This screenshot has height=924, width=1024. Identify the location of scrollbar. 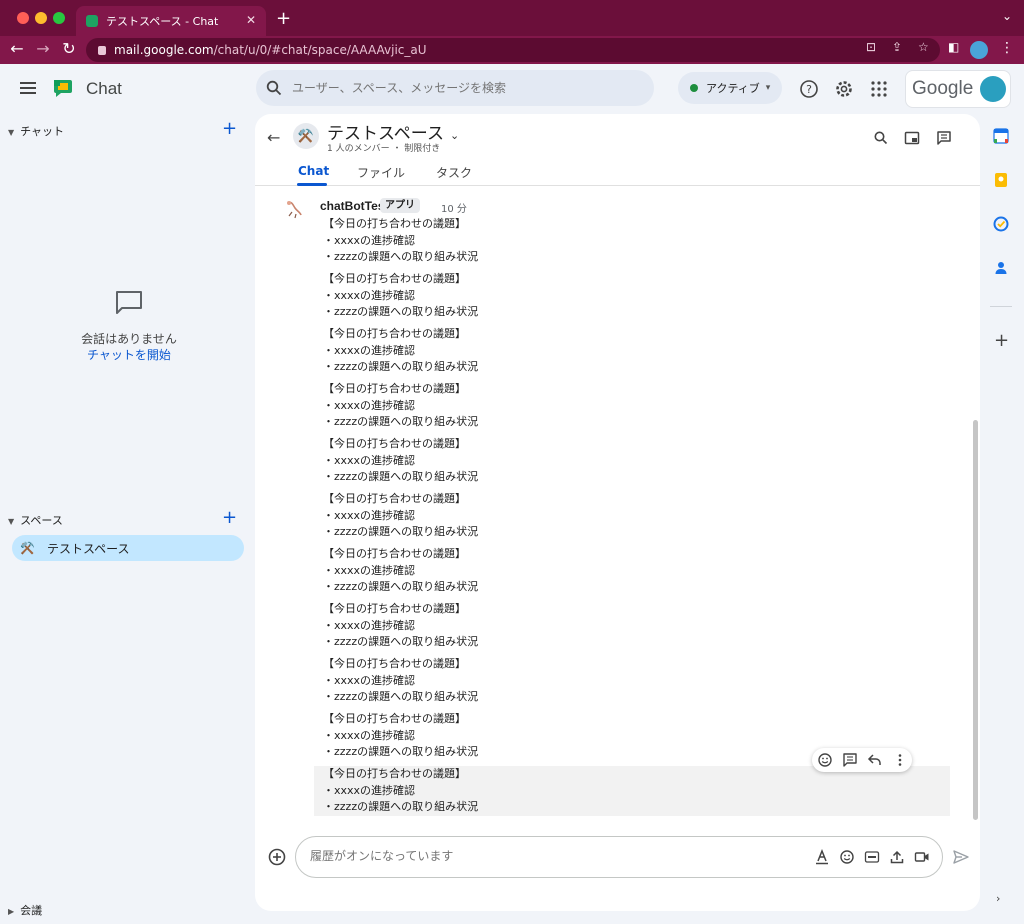
(975, 620).